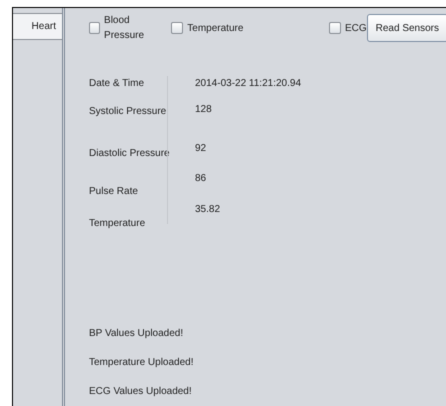 The image size is (446, 406). What do you see at coordinates (215, 28) in the screenshot?
I see `checkbox-label: Temperature` at bounding box center [215, 28].